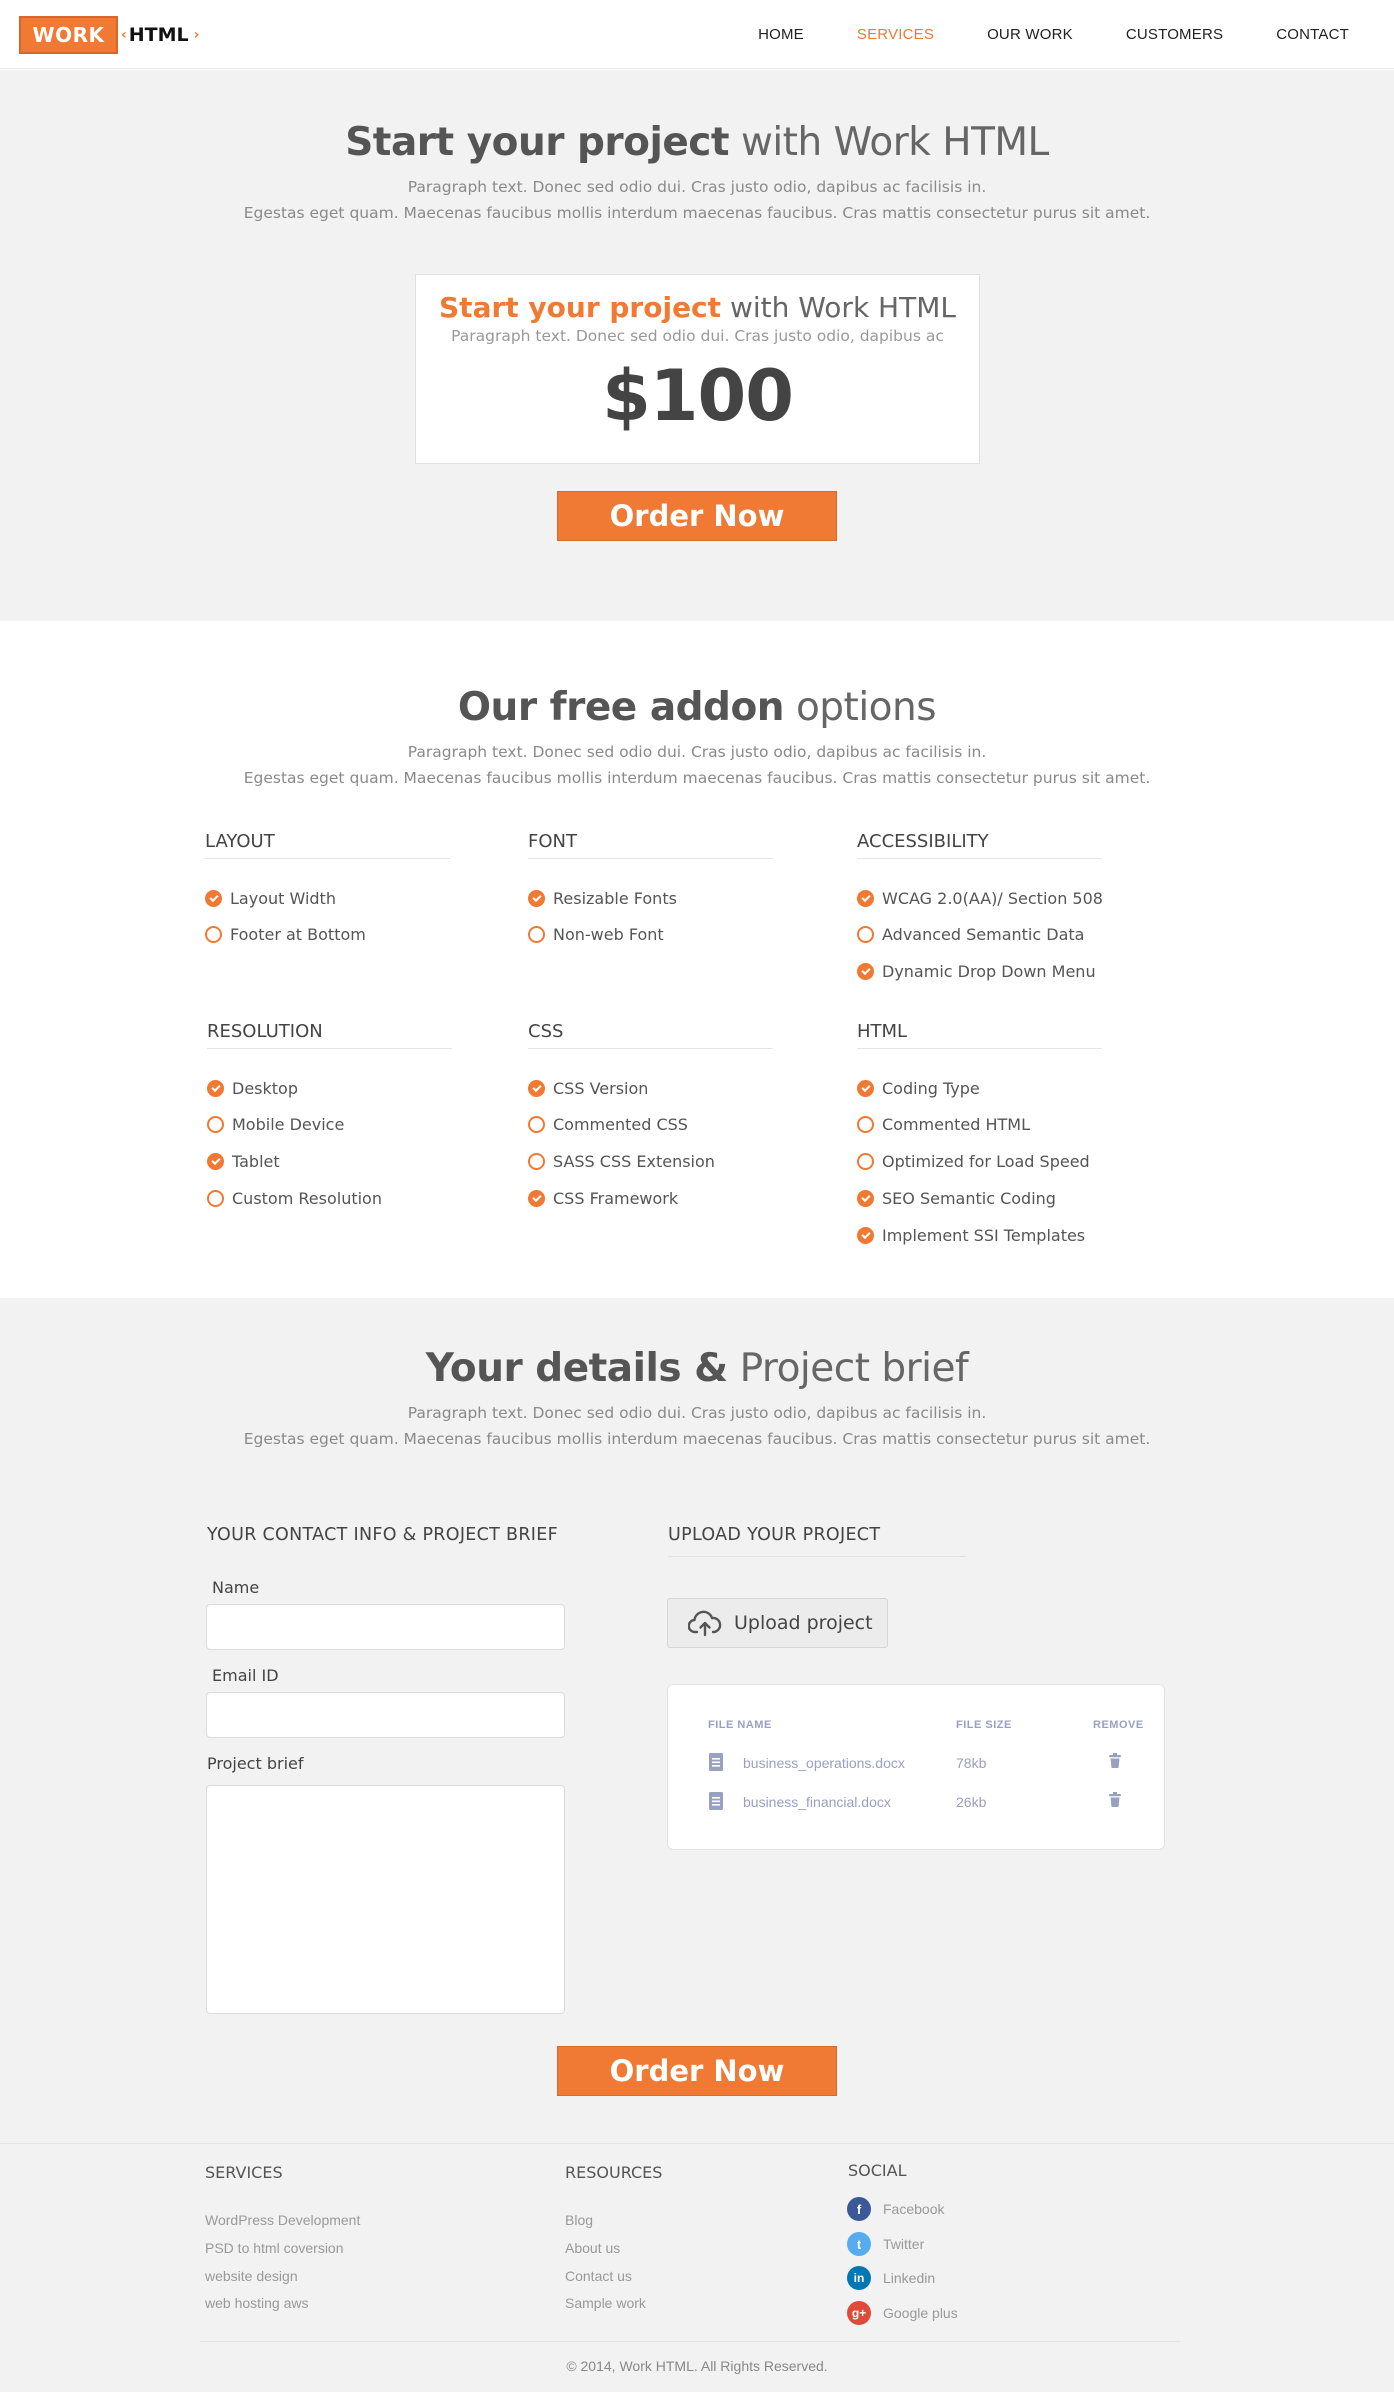  Describe the element at coordinates (824, 1763) in the screenshot. I see `file-name: business_operations.docx` at that location.